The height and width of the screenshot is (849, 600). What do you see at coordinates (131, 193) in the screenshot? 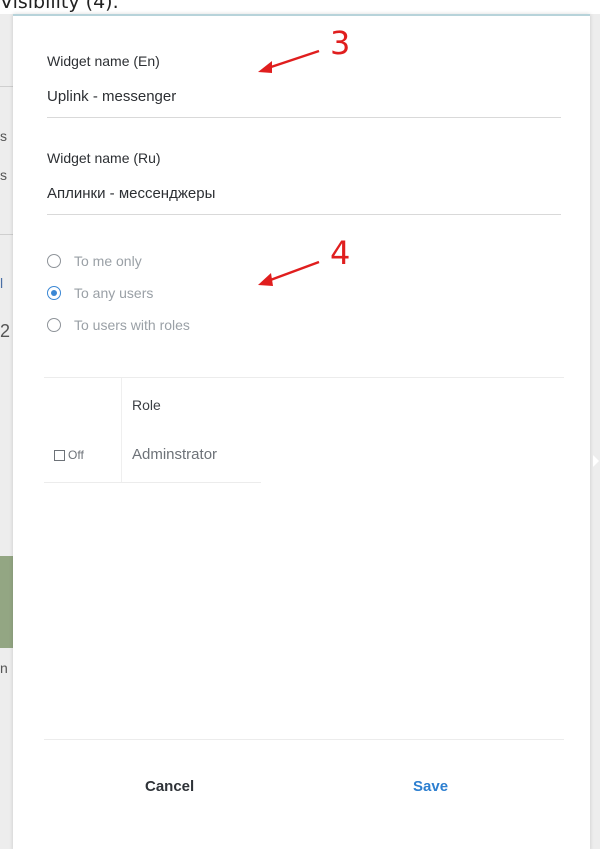
I see `widget-name-ru-input: Аплинки - мессенджеры` at bounding box center [131, 193].